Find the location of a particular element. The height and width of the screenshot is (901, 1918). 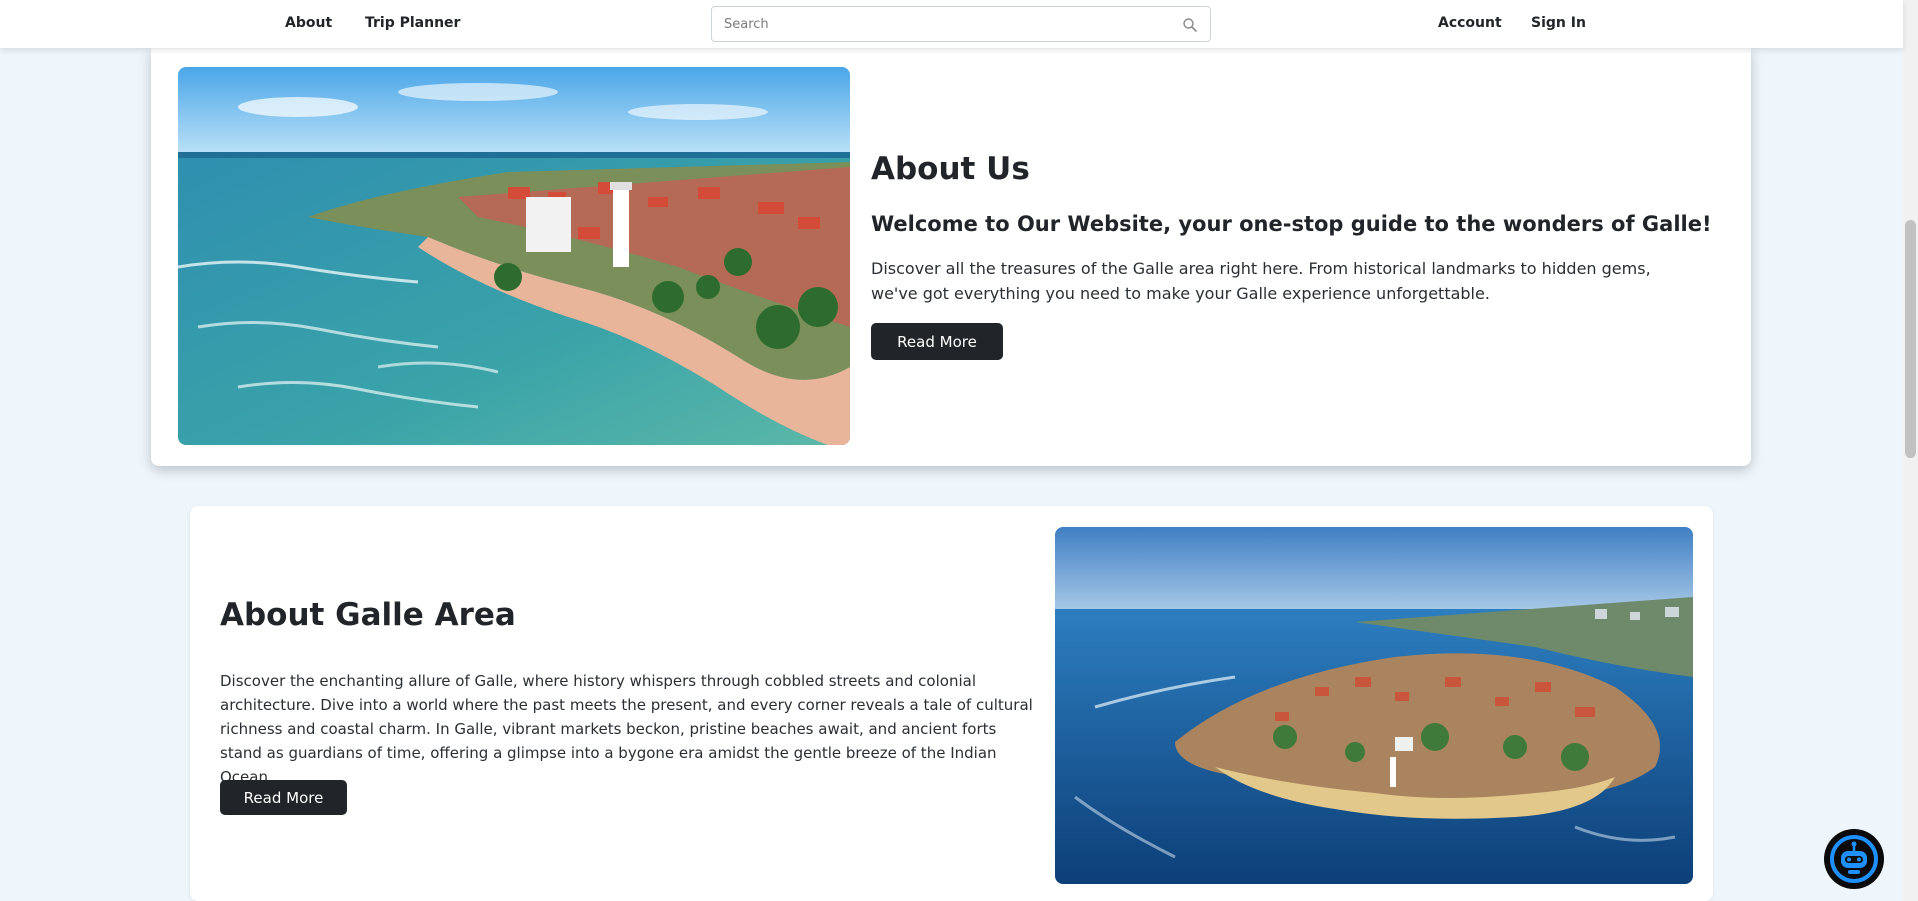

about-galle-title: About Galle Area is located at coordinates (368, 615).